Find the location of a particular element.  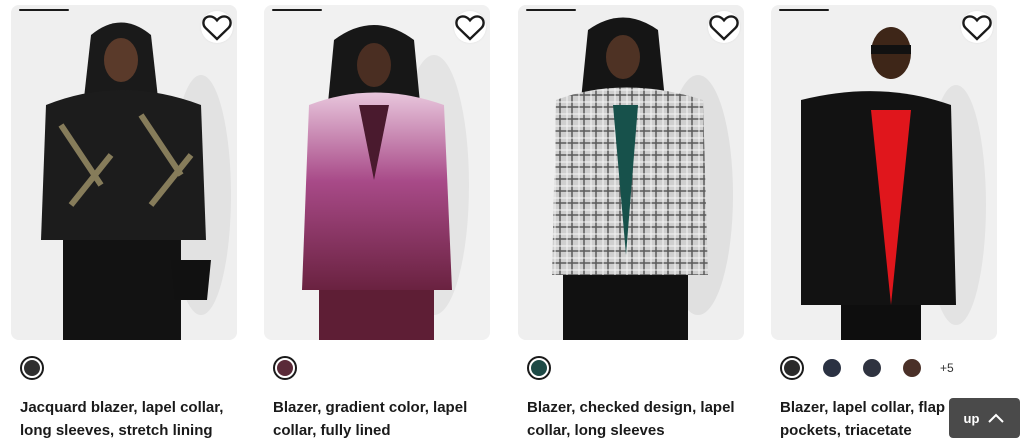

scroll-to-top-button: up is located at coordinates (984, 418).